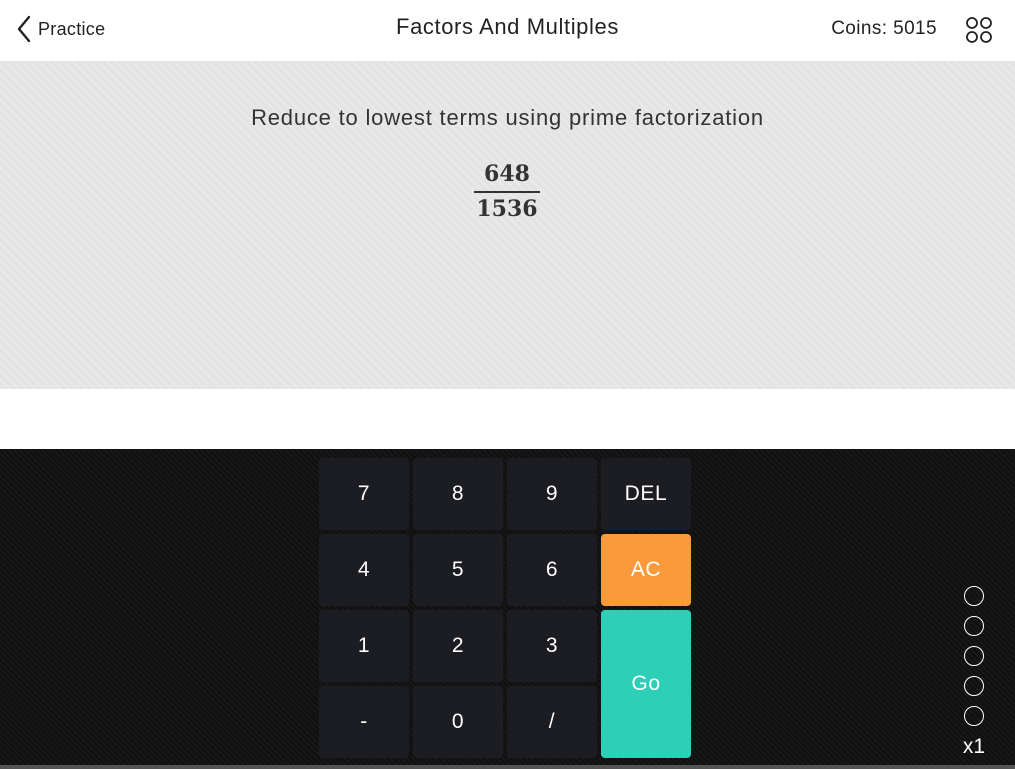  Describe the element at coordinates (552, 646) in the screenshot. I see `key-3: 3` at that location.